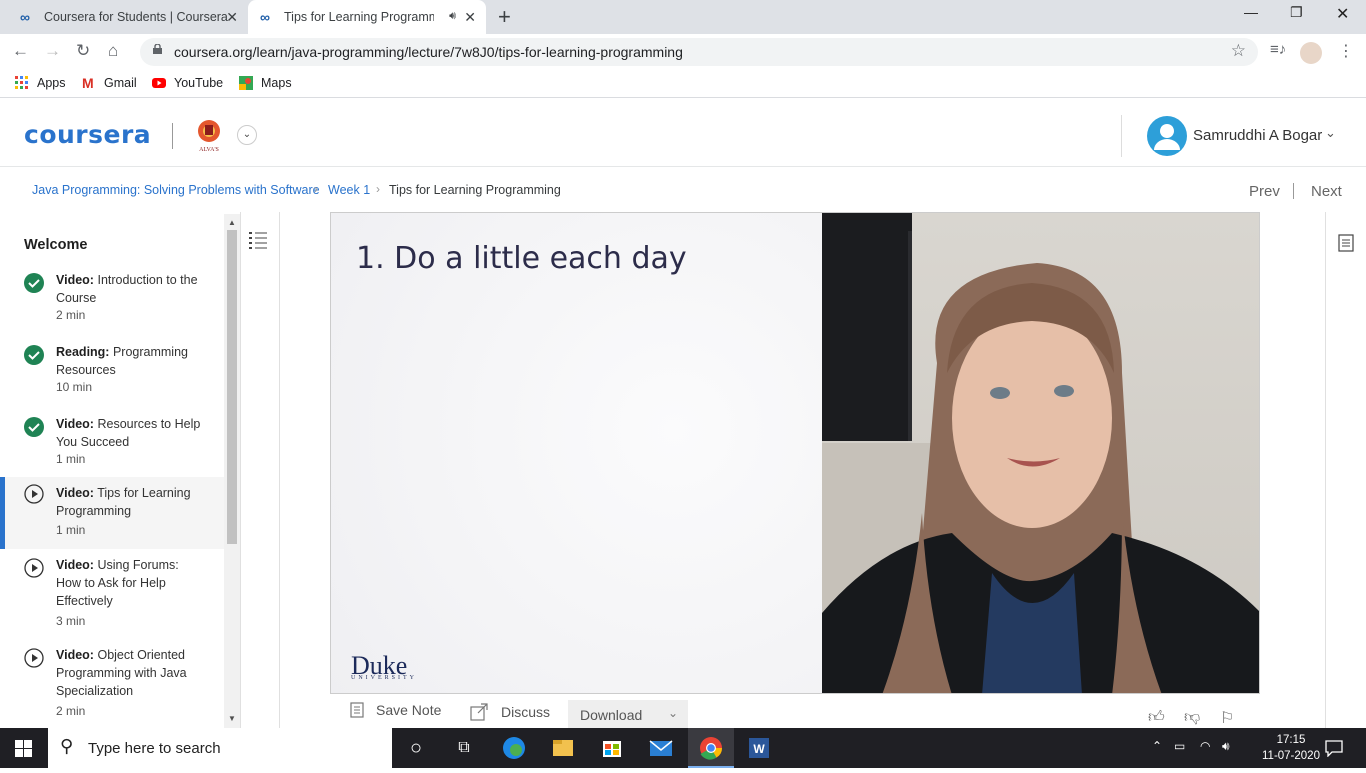 Image resolution: width=1366 pixels, height=773 pixels. I want to click on home-icon: ⌂, so click(113, 51).